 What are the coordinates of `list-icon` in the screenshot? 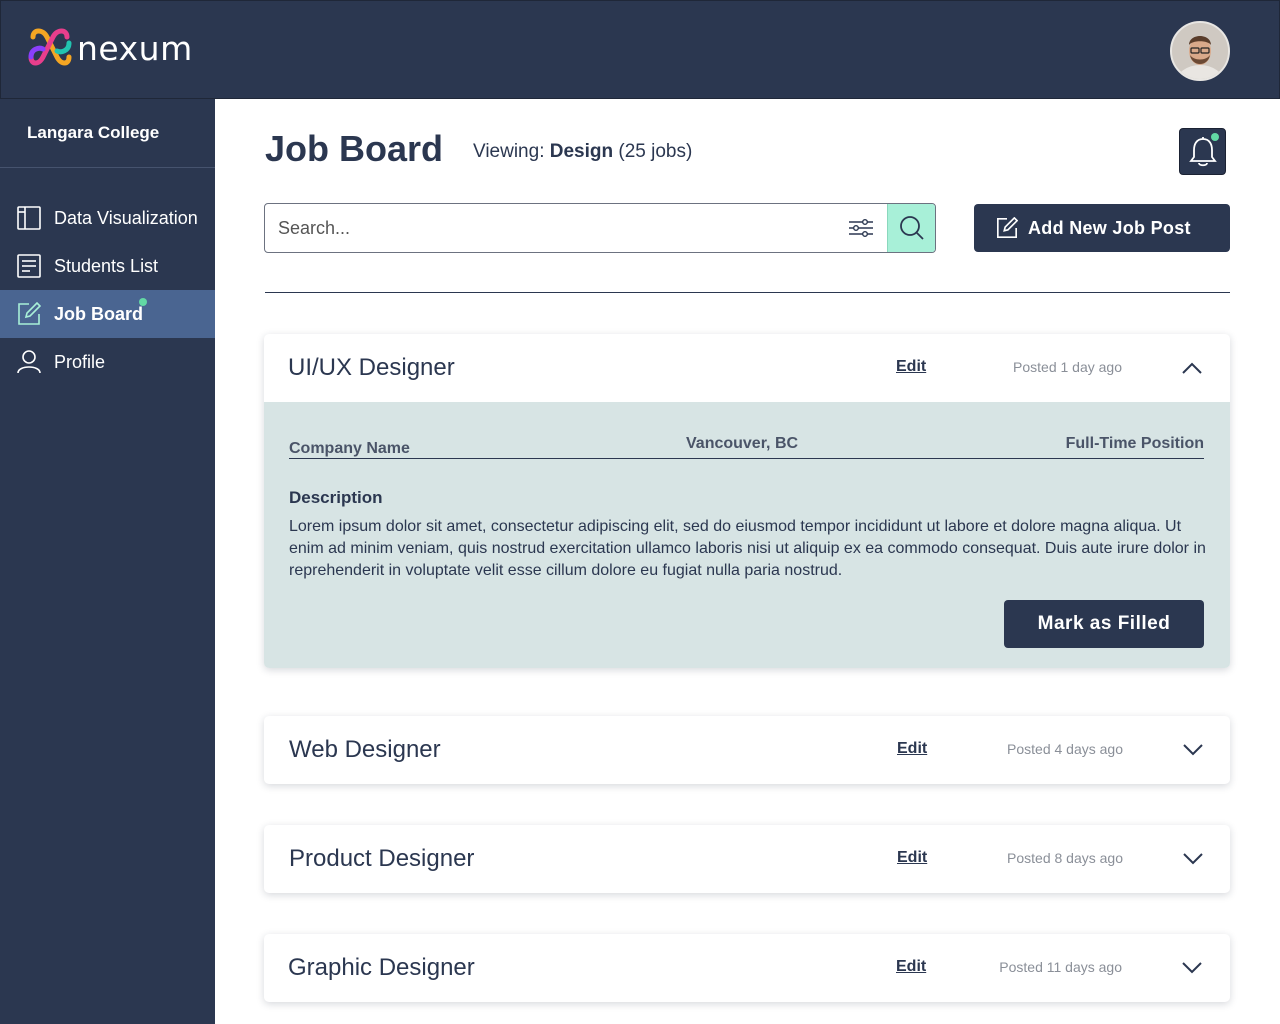 It's located at (29, 266).